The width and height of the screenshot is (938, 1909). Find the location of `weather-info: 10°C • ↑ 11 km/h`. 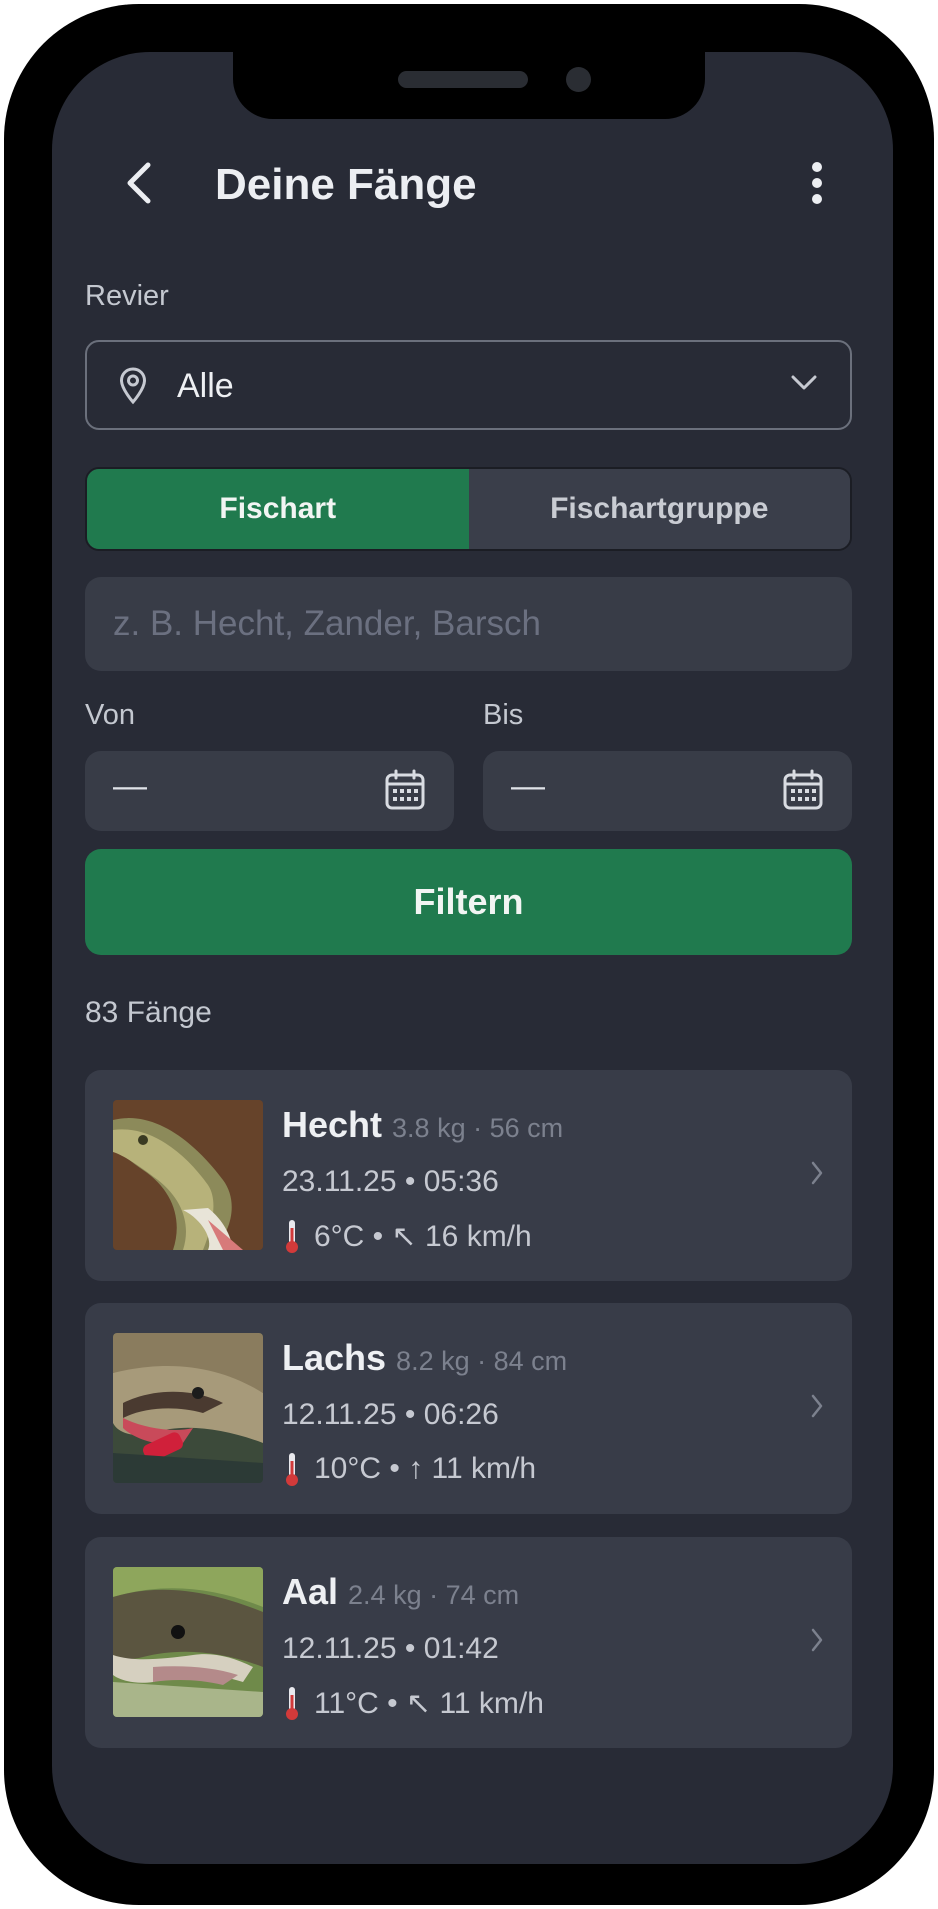

weather-info: 10°C • ↑ 11 km/h is located at coordinates (425, 1468).